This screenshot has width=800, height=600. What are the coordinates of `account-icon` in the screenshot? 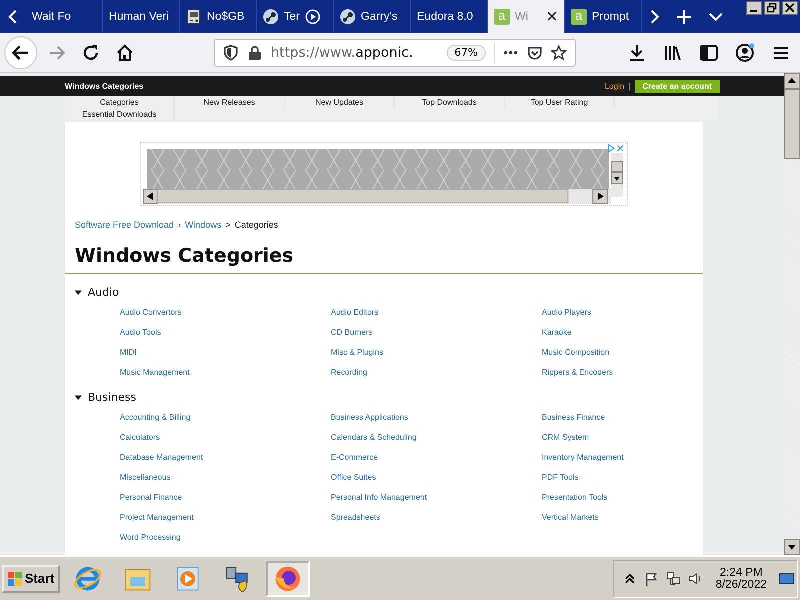 It's located at (745, 52).